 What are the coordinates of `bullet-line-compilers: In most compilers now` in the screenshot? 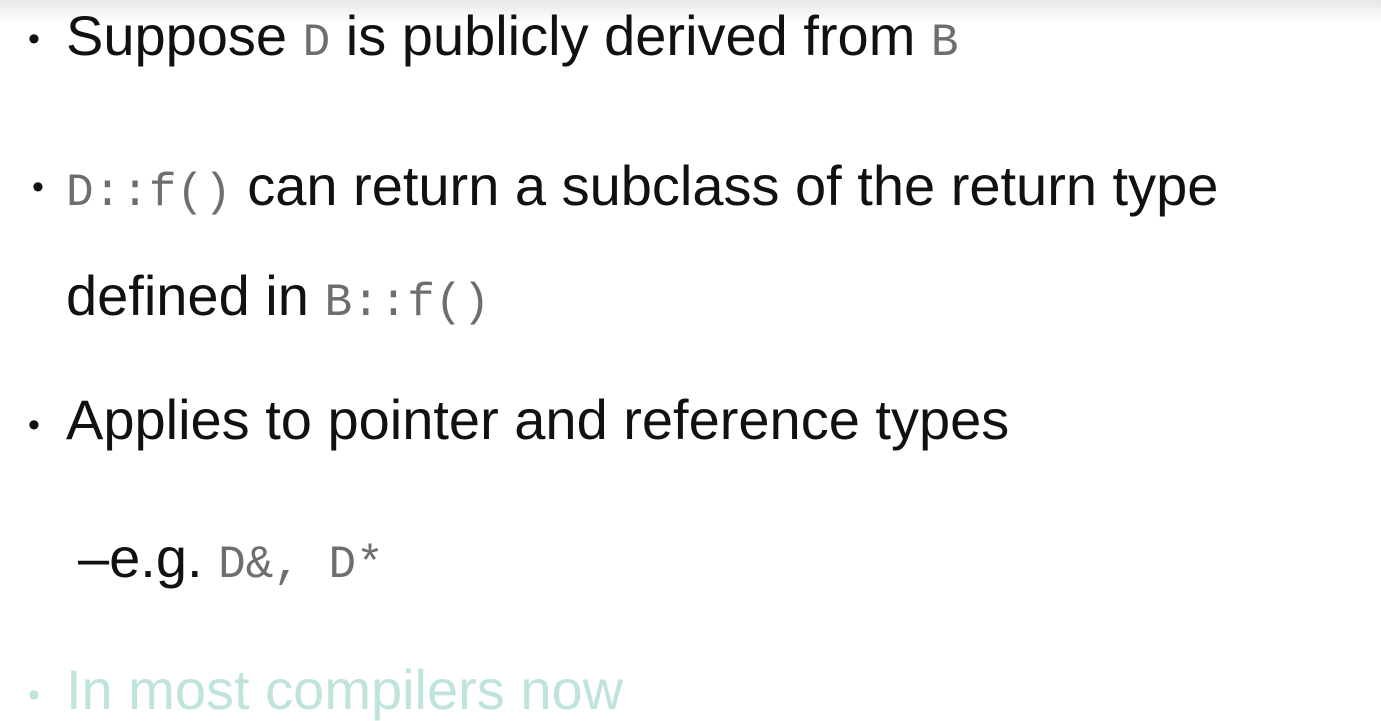 It's located at (344, 690).